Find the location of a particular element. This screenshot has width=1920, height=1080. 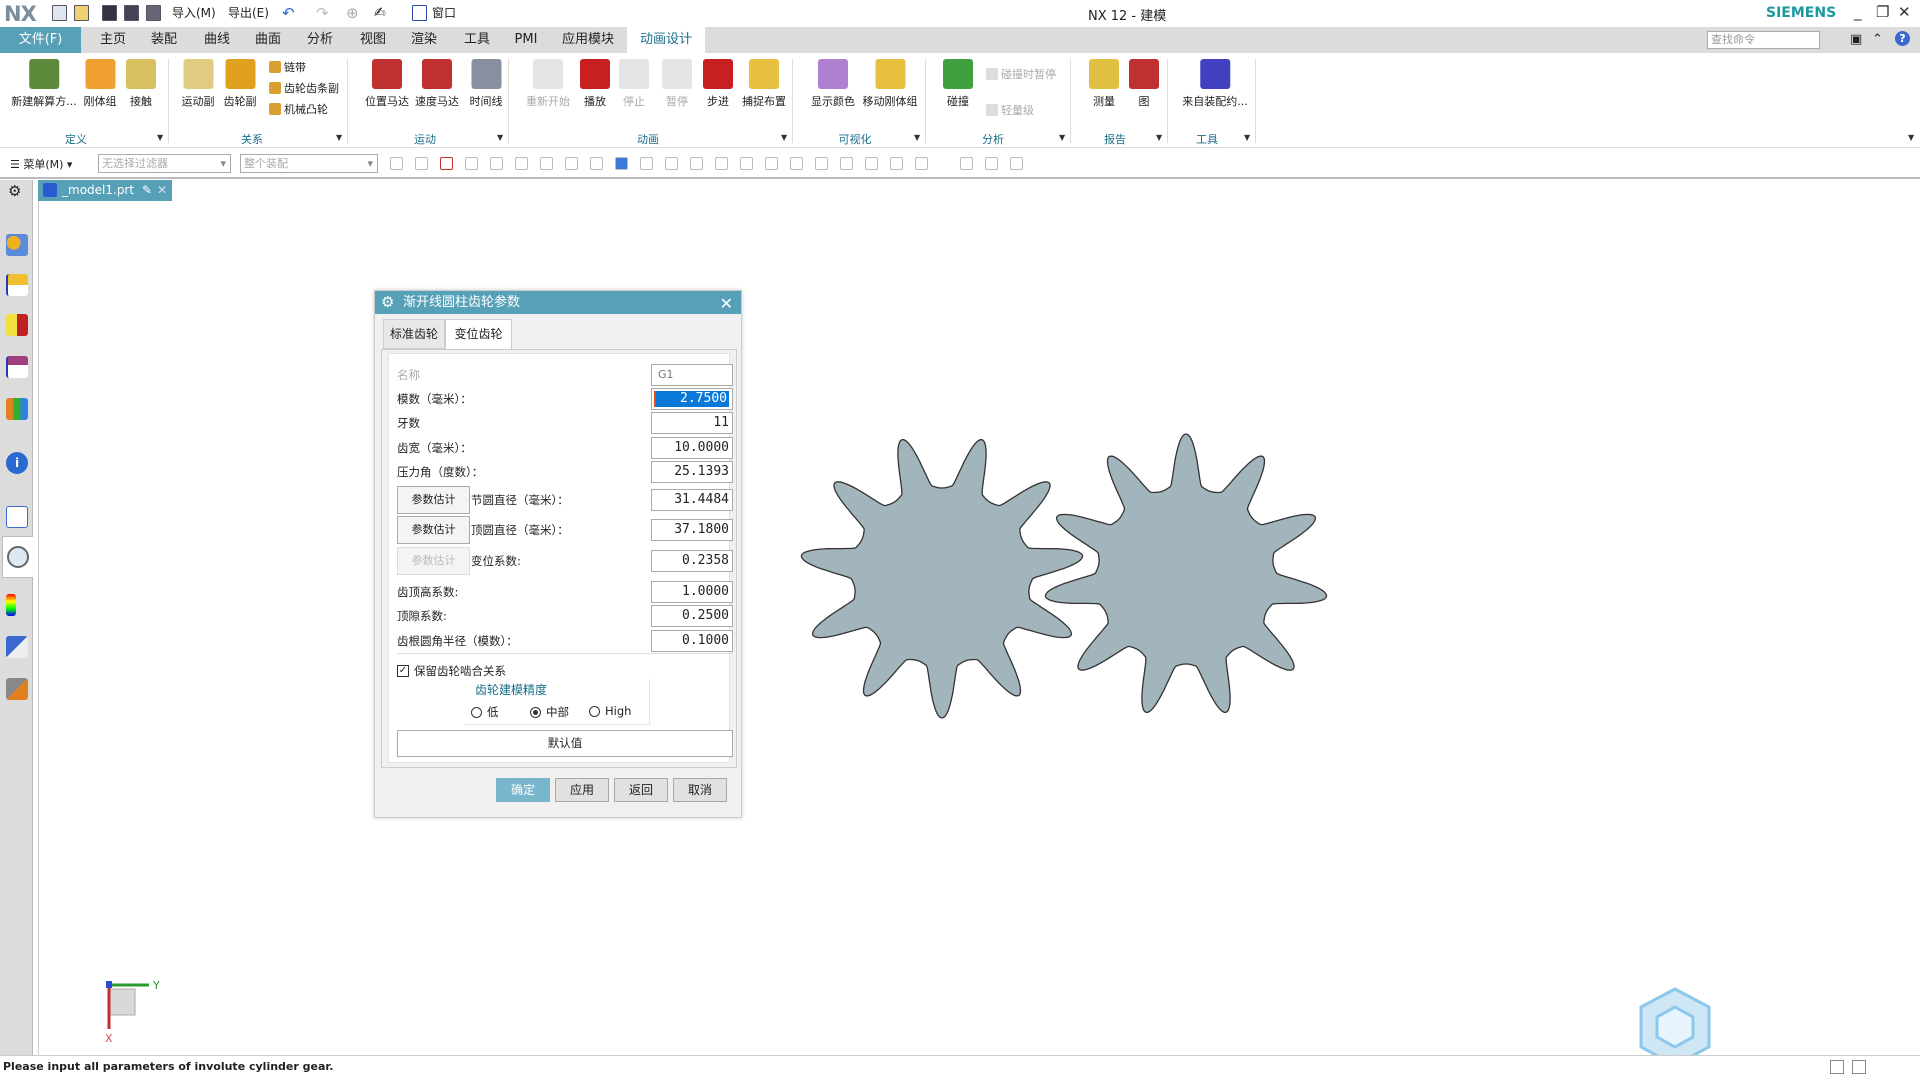

ribbon-button: 测量 is located at coordinates (1104, 83).